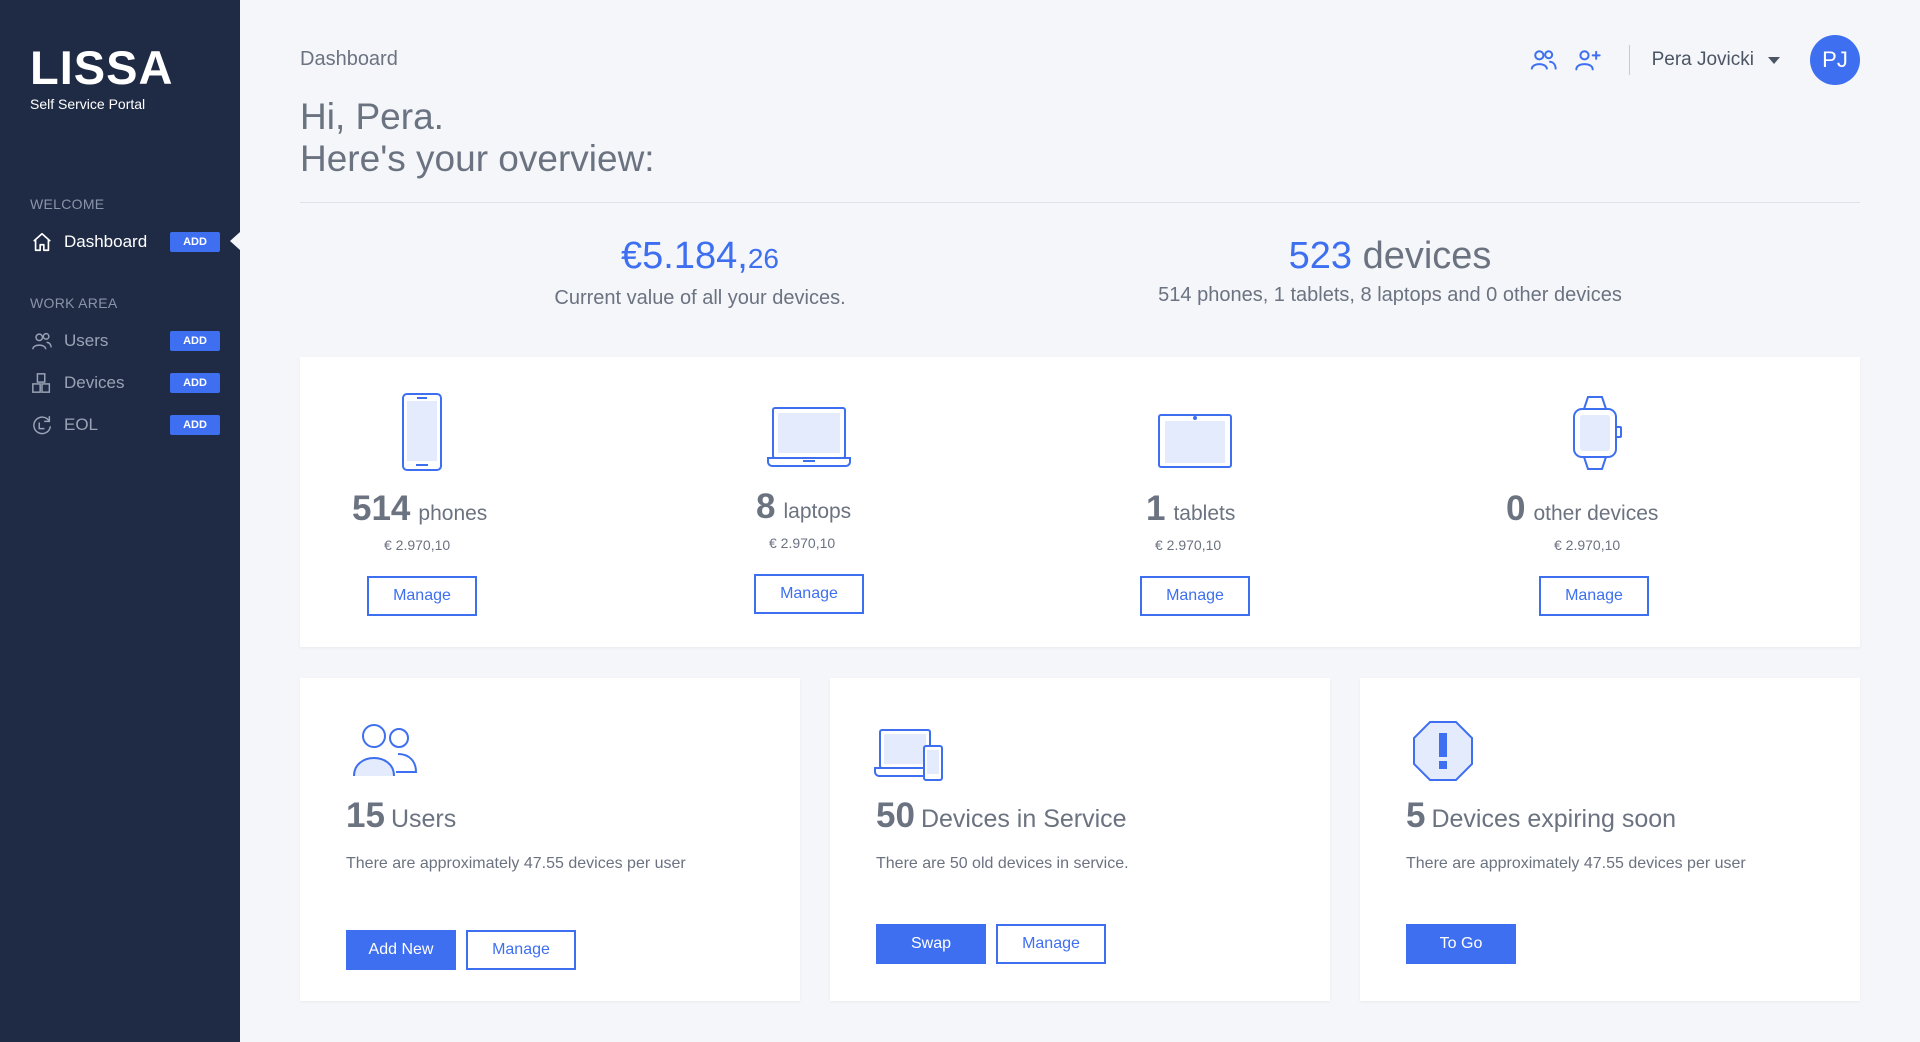 This screenshot has width=1920, height=1042. Describe the element at coordinates (817, 511) in the screenshot. I see `count-label: laptops` at that location.